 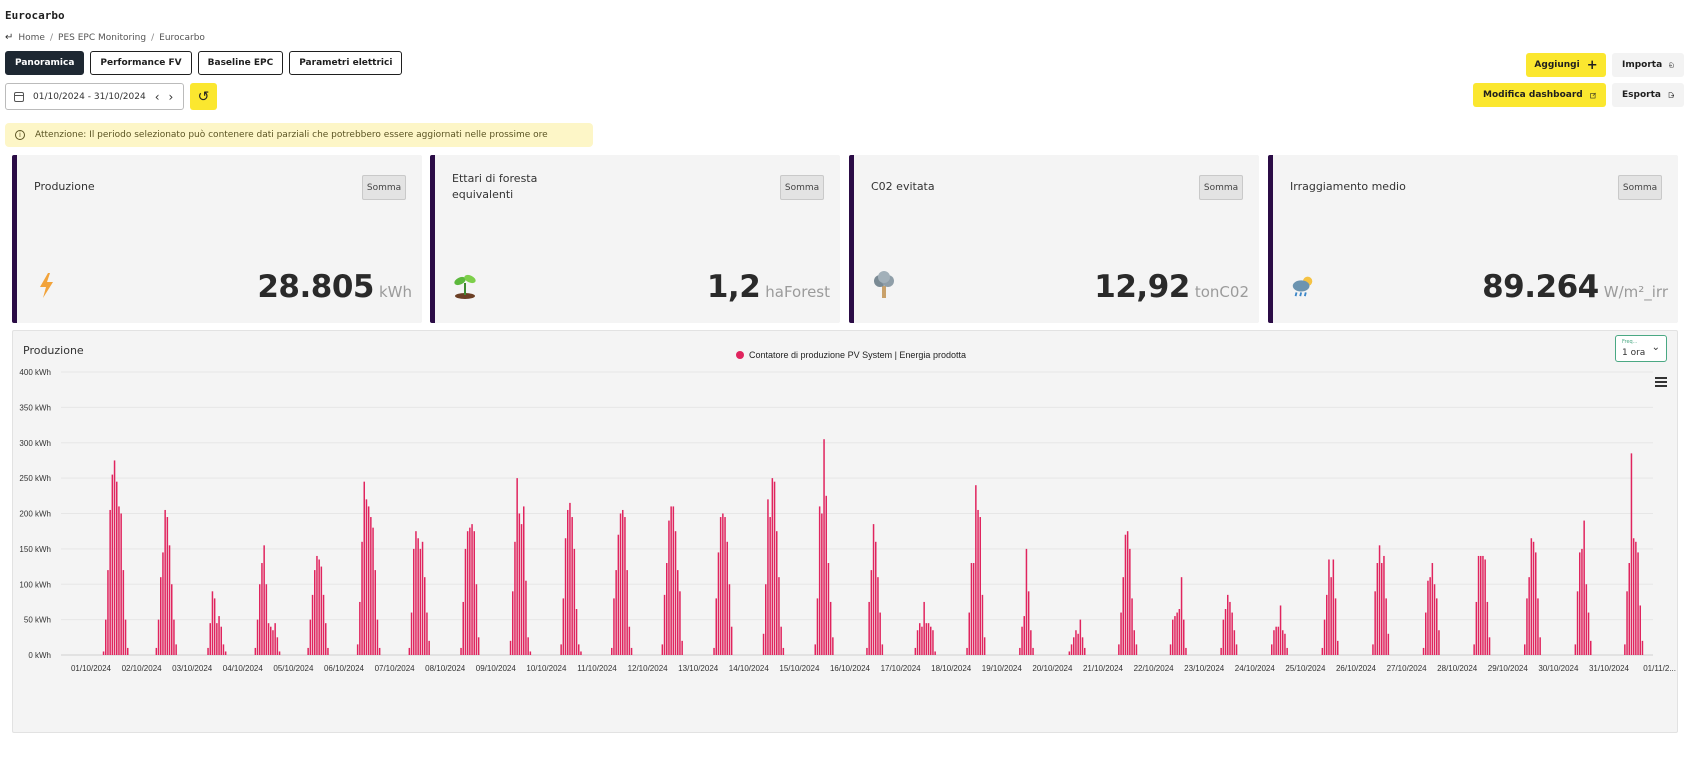 What do you see at coordinates (1539, 95) in the screenshot?
I see `edit-dashboard-button: Modifica dashboard` at bounding box center [1539, 95].